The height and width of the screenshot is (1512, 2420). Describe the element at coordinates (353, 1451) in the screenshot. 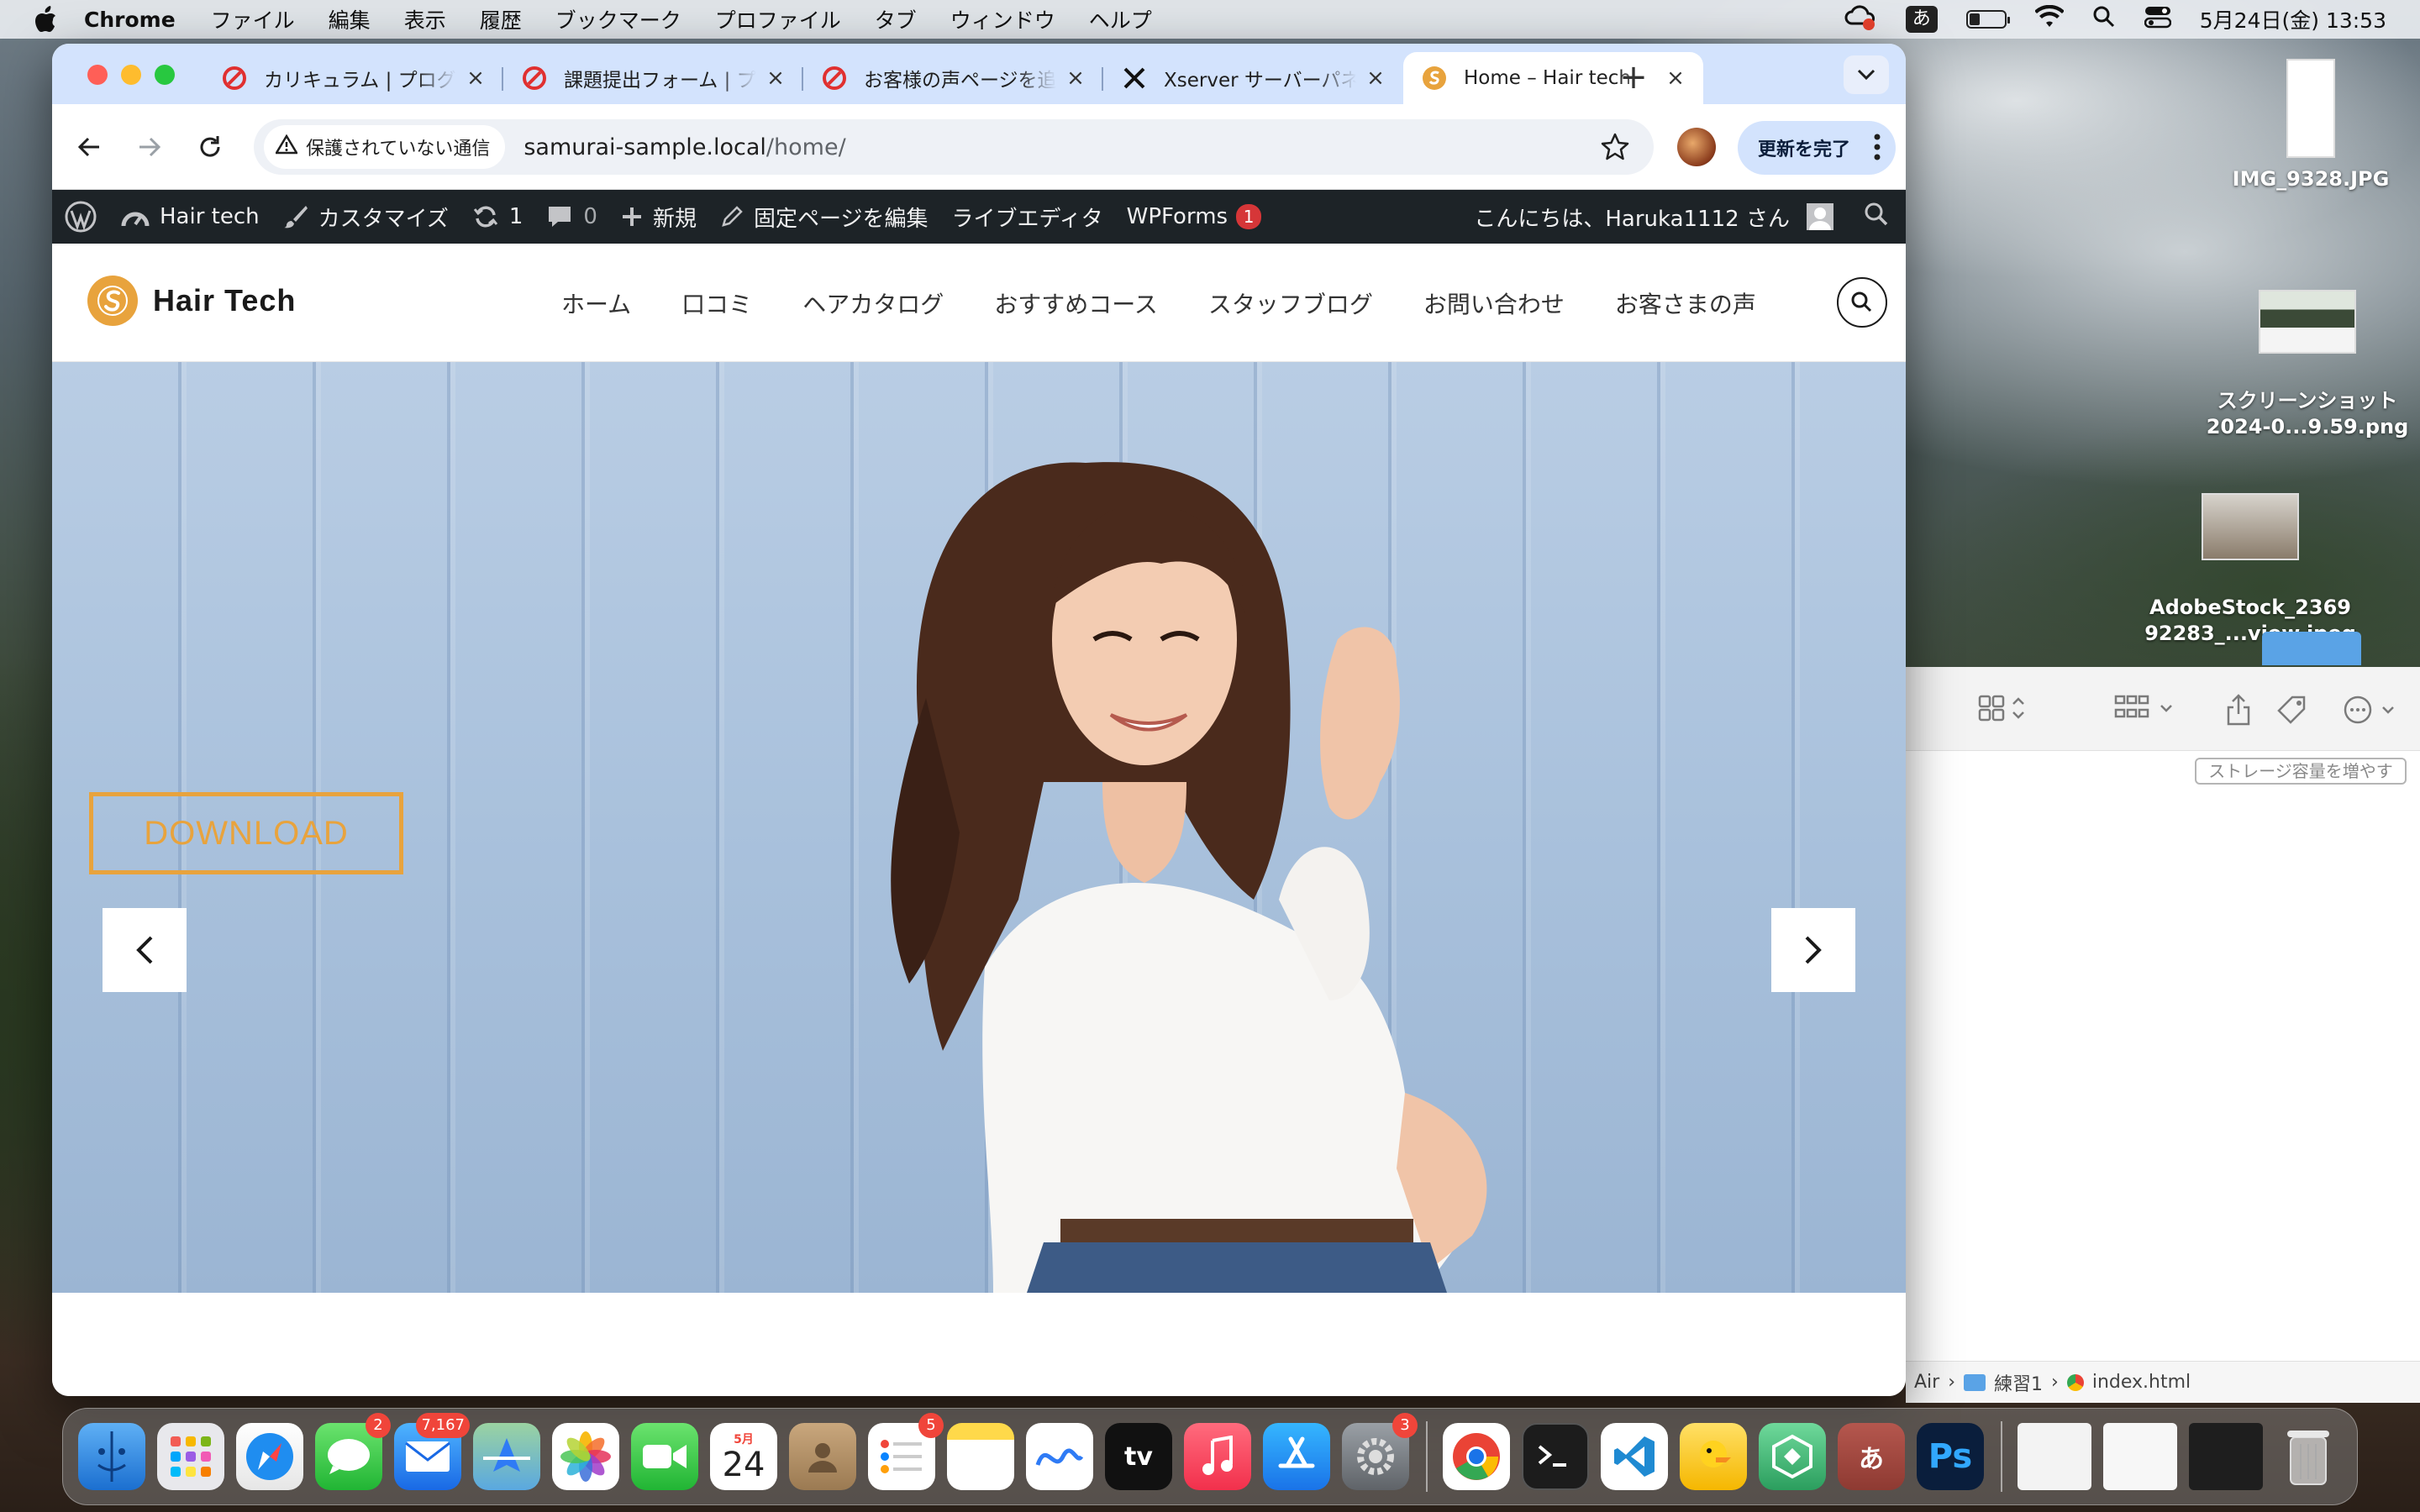

I see `messages-icon: 2` at that location.